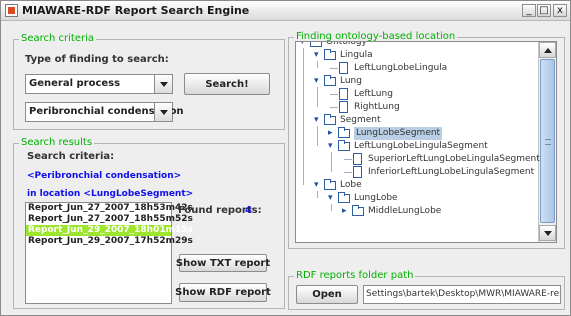 The width and height of the screenshot is (571, 316). I want to click on rdf-folder-title: RDF reports folder path, so click(355, 276).